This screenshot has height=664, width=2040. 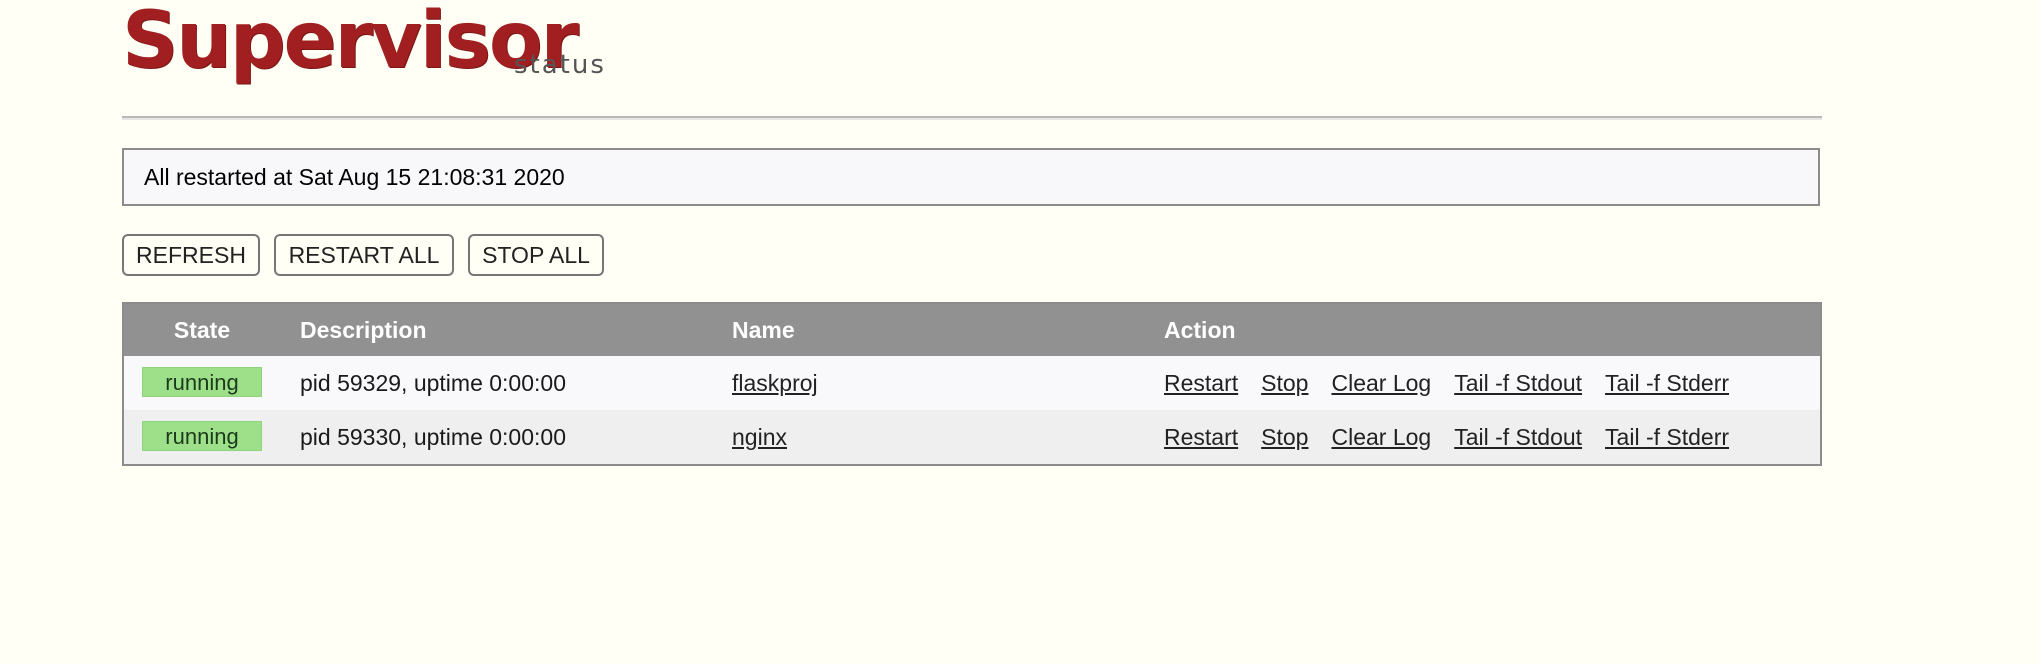 I want to click on name-cell: flaskproj, so click(x=928, y=383).